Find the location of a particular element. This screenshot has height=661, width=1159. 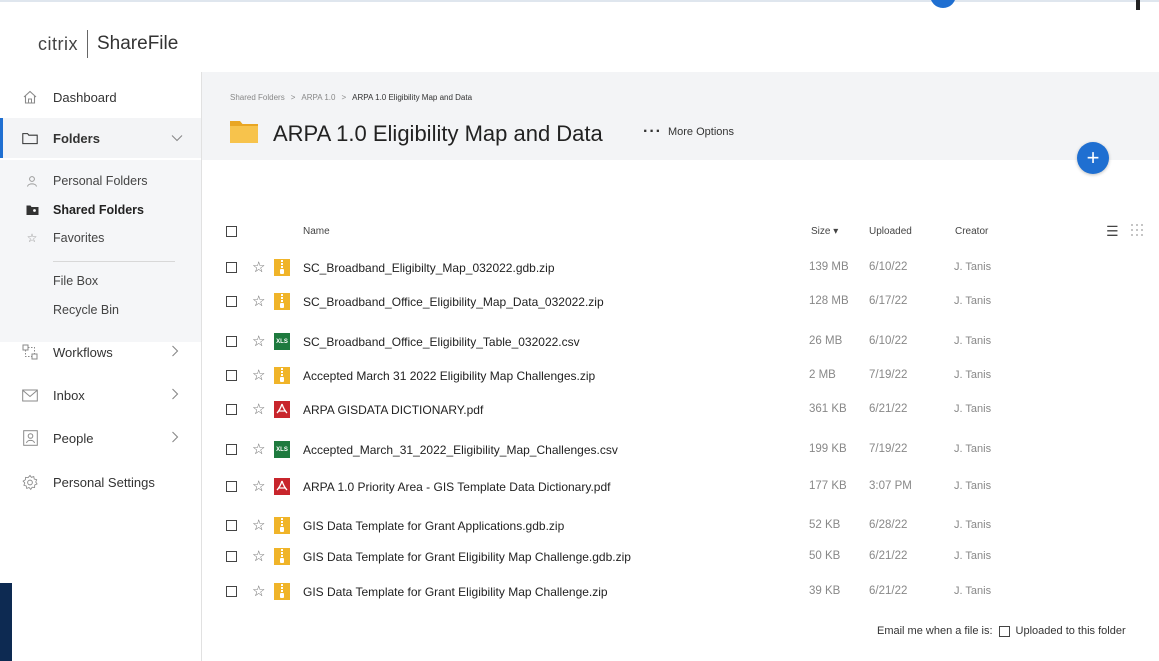

chevron-down-icon is located at coordinates (177, 138).